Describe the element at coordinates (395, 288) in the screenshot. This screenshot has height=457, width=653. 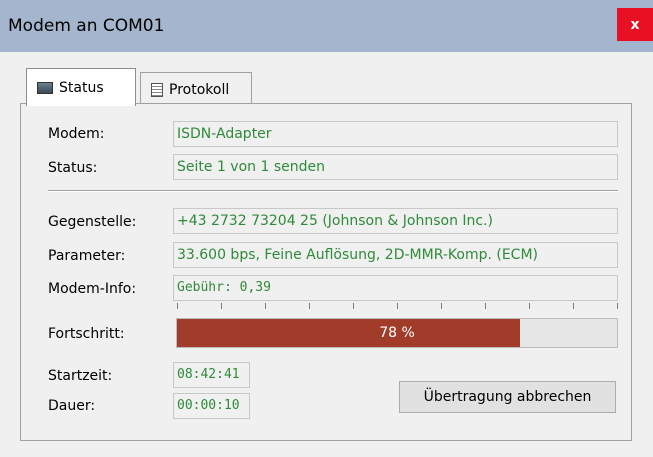
I see `modem-info-value: Gebühr: 0,39` at that location.